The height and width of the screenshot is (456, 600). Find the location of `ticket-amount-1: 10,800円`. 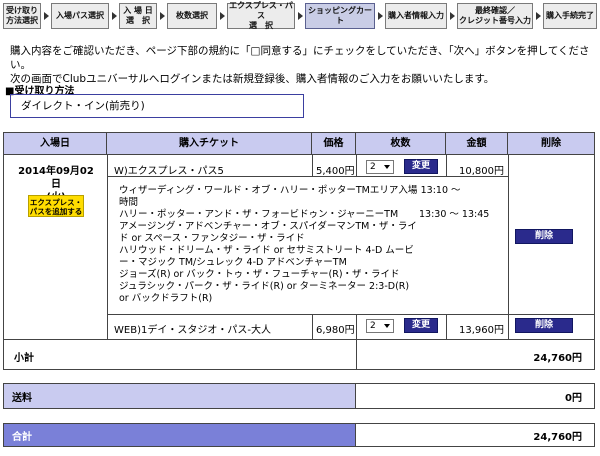

ticket-amount-1: 10,800円 is located at coordinates (481, 171).